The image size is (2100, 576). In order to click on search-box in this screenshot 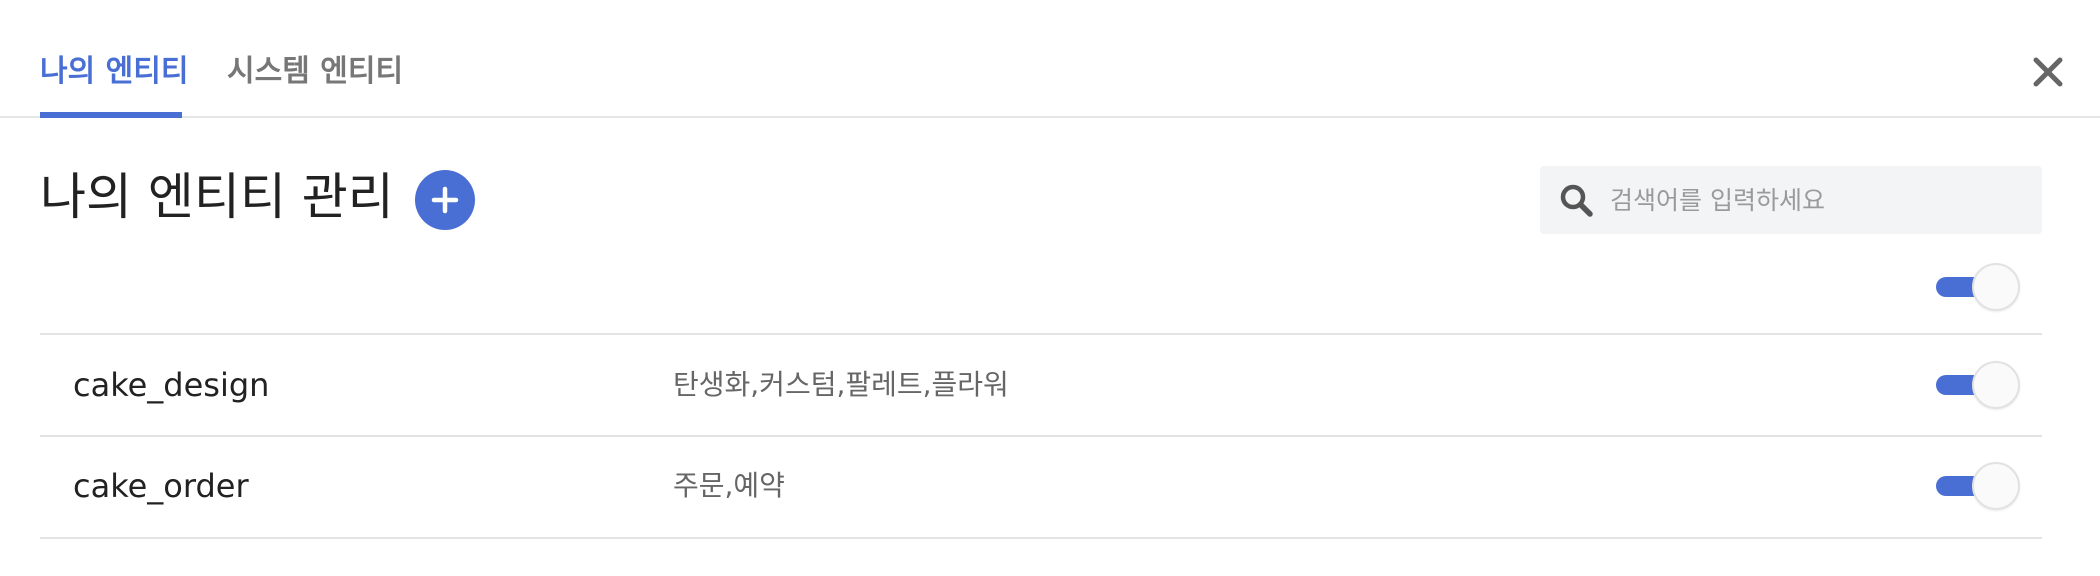, I will do `click(1791, 200)`.